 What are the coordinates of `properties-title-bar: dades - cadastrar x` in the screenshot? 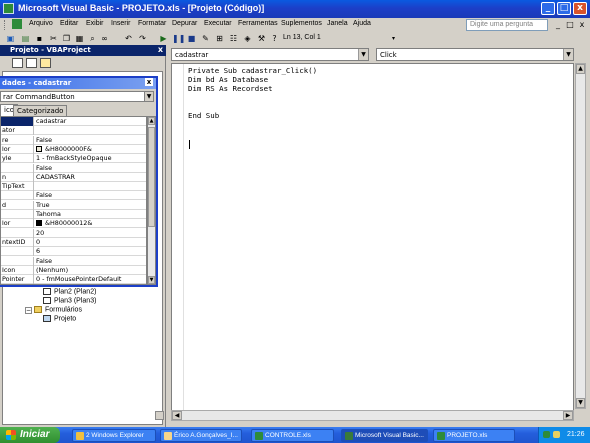 It's located at (78, 83).